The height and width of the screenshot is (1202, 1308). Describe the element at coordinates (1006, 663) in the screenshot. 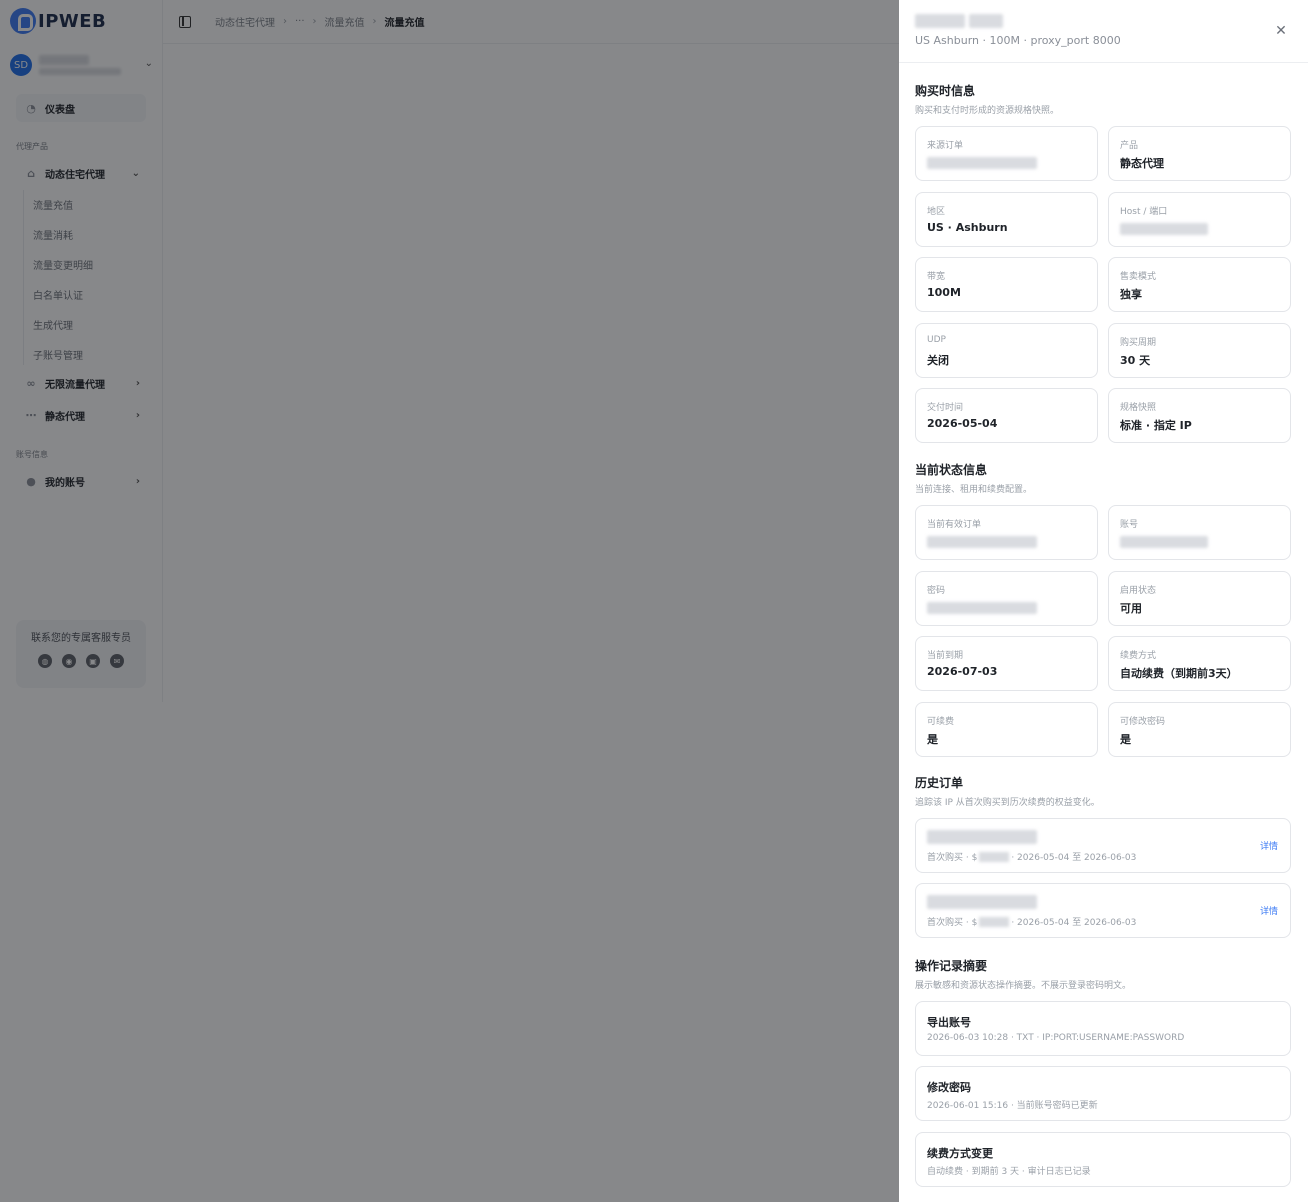

I see `field-card-current-expiry: 当前到期 2026-07-03` at that location.